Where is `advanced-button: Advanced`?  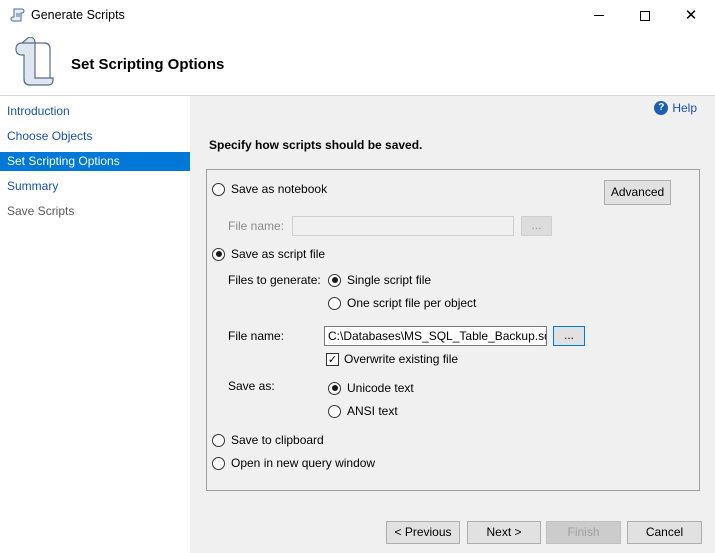
advanced-button: Advanced is located at coordinates (637, 192).